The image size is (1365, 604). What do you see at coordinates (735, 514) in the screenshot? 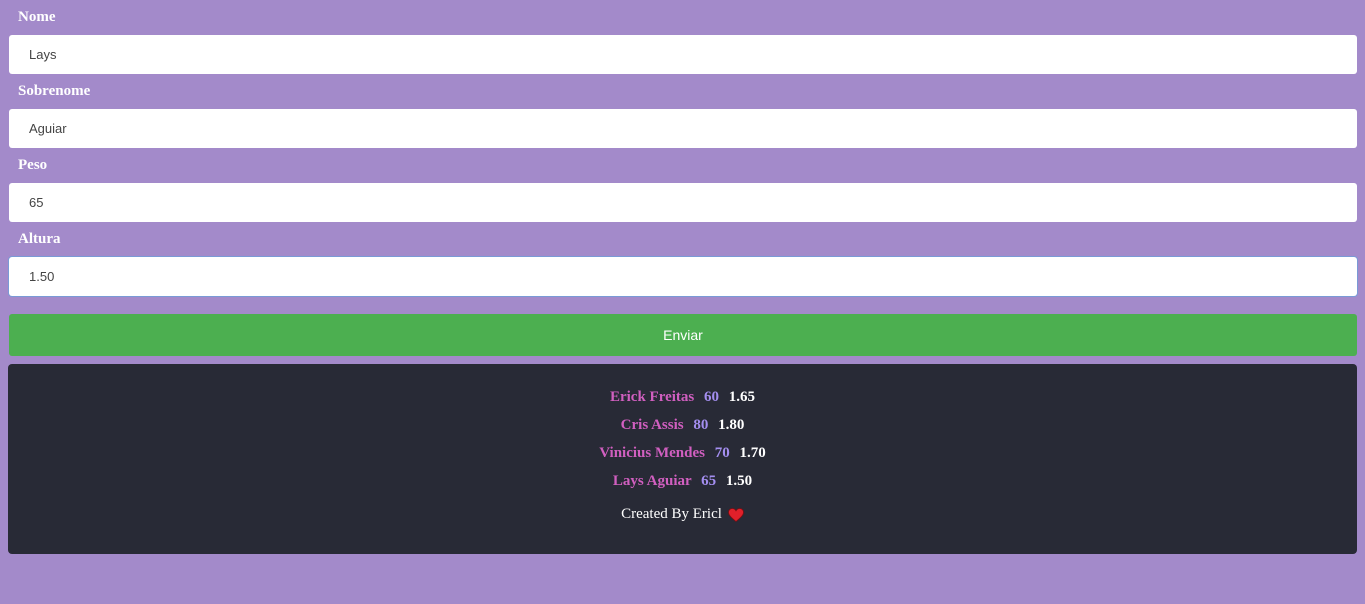
I see `heart-icon` at bounding box center [735, 514].